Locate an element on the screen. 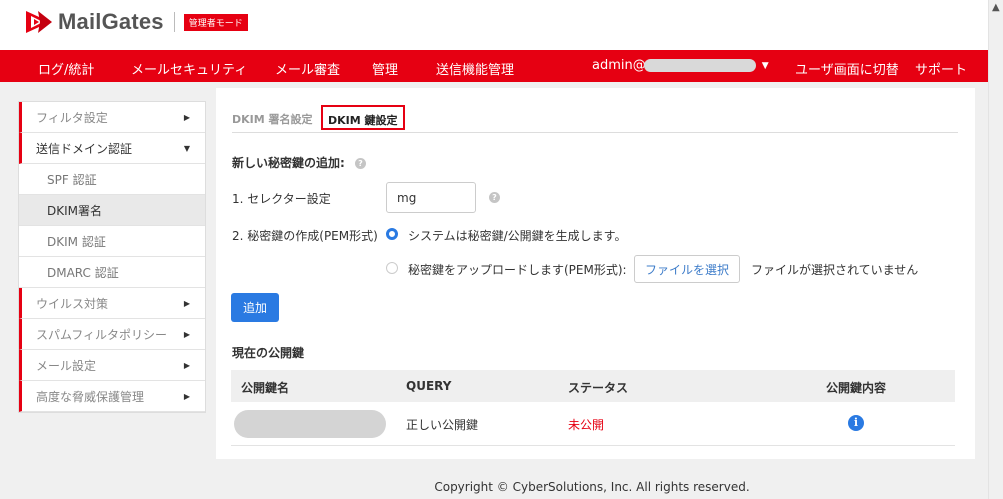  user-email-prefix: admin@ is located at coordinates (619, 65).